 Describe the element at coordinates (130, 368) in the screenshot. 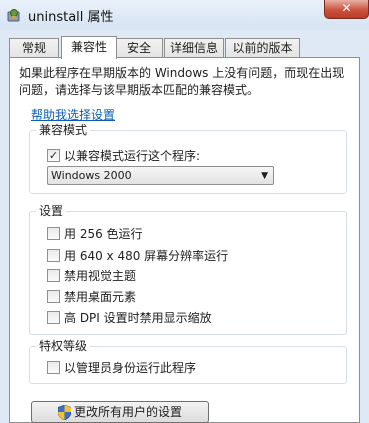

I see `run-as-admin-label: 以管理员身份运行此程序` at that location.